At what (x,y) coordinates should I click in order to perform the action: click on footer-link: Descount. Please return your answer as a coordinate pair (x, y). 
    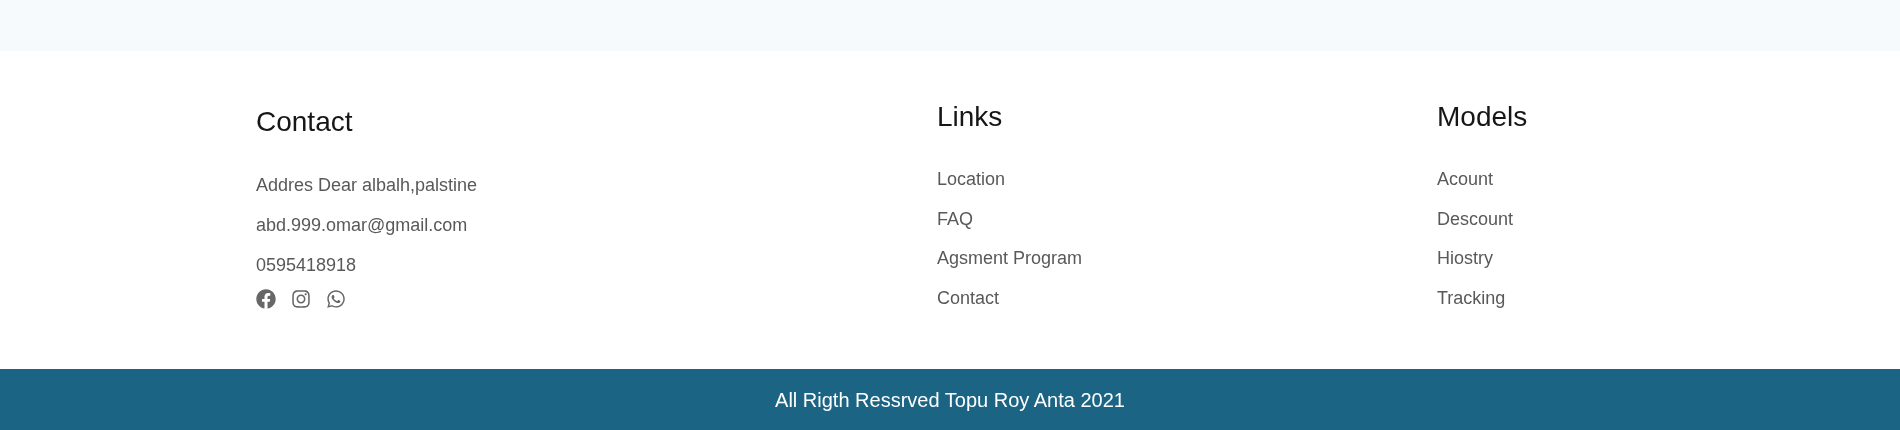
    Looking at the image, I should click on (1475, 219).